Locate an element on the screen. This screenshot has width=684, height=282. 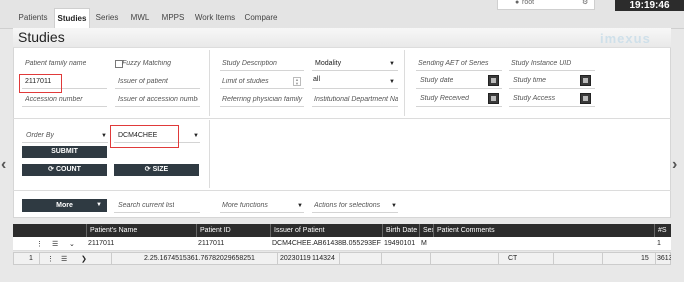
column-header: Patient's Name is located at coordinates (141, 230).